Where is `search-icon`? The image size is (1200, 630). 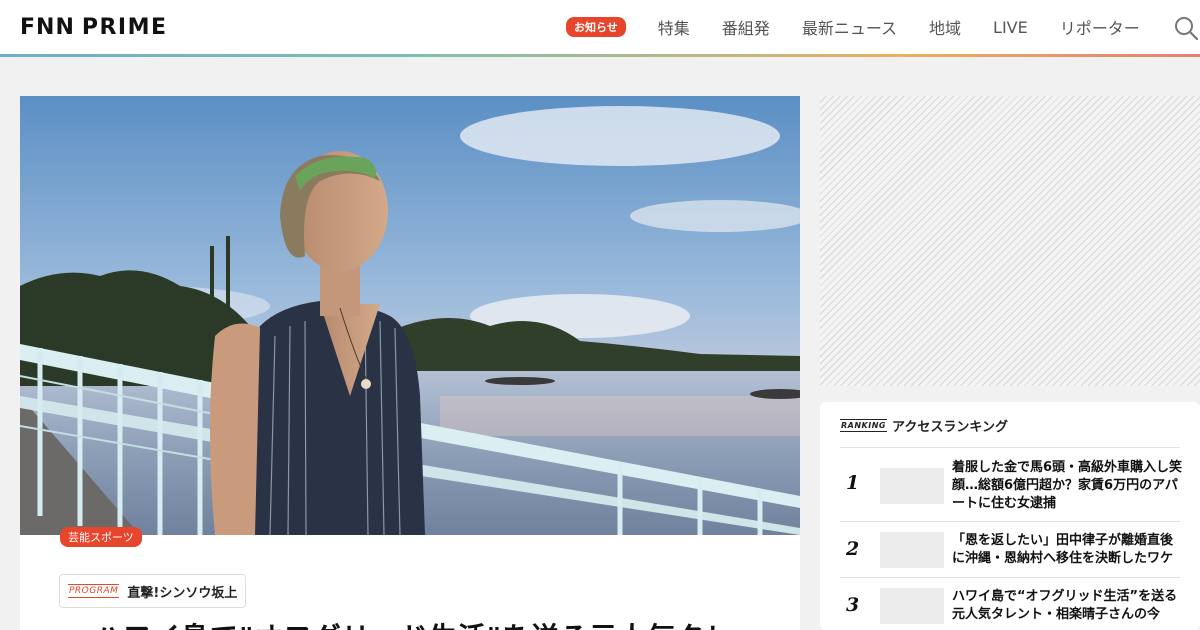 search-icon is located at coordinates (1186, 28).